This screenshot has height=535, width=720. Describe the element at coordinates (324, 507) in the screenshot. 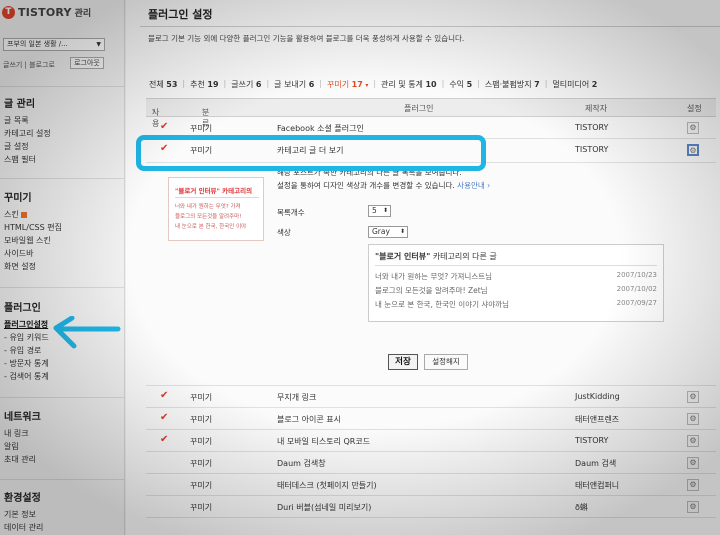

I see `row-plugin-name: Duri 버블(섬네일 미리보기)` at that location.